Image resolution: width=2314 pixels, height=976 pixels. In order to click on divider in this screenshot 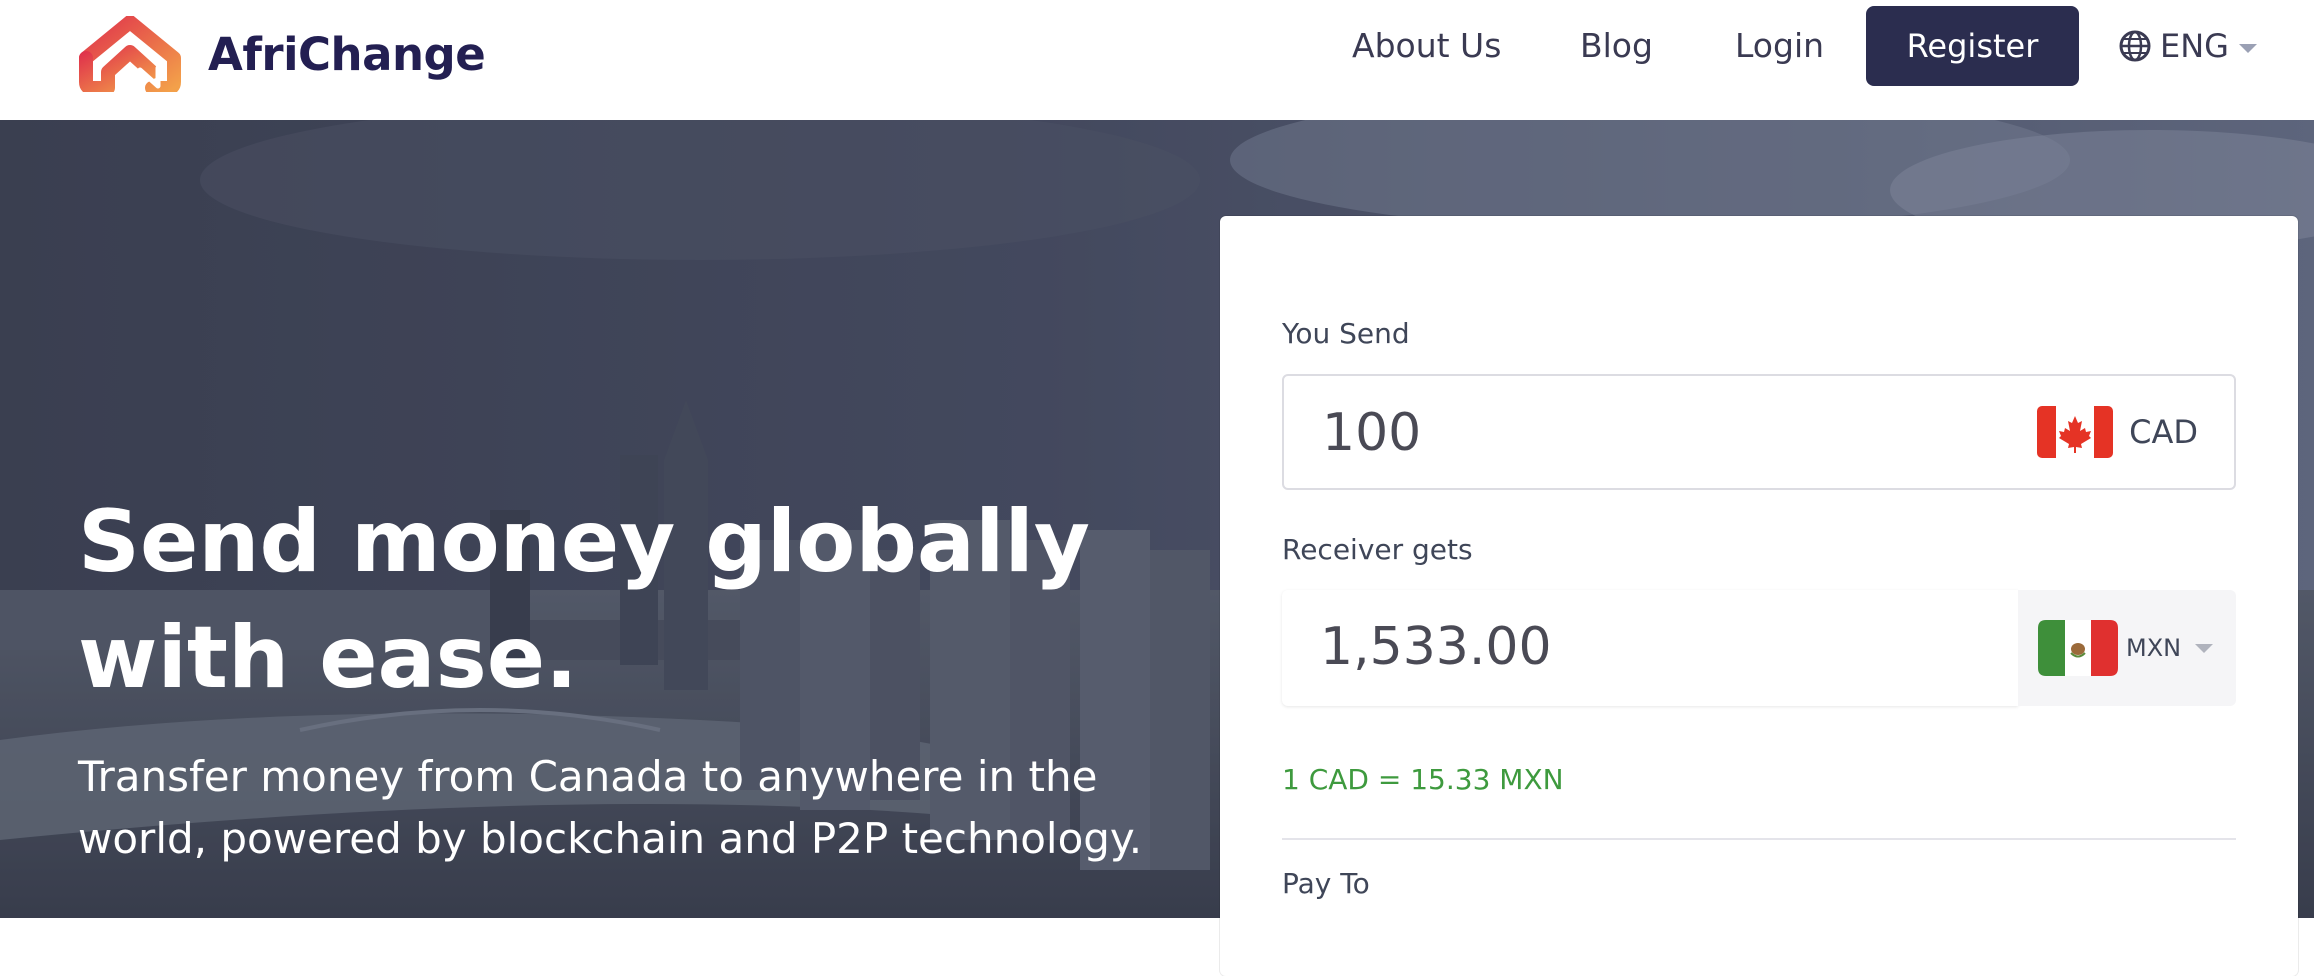, I will do `click(1759, 839)`.